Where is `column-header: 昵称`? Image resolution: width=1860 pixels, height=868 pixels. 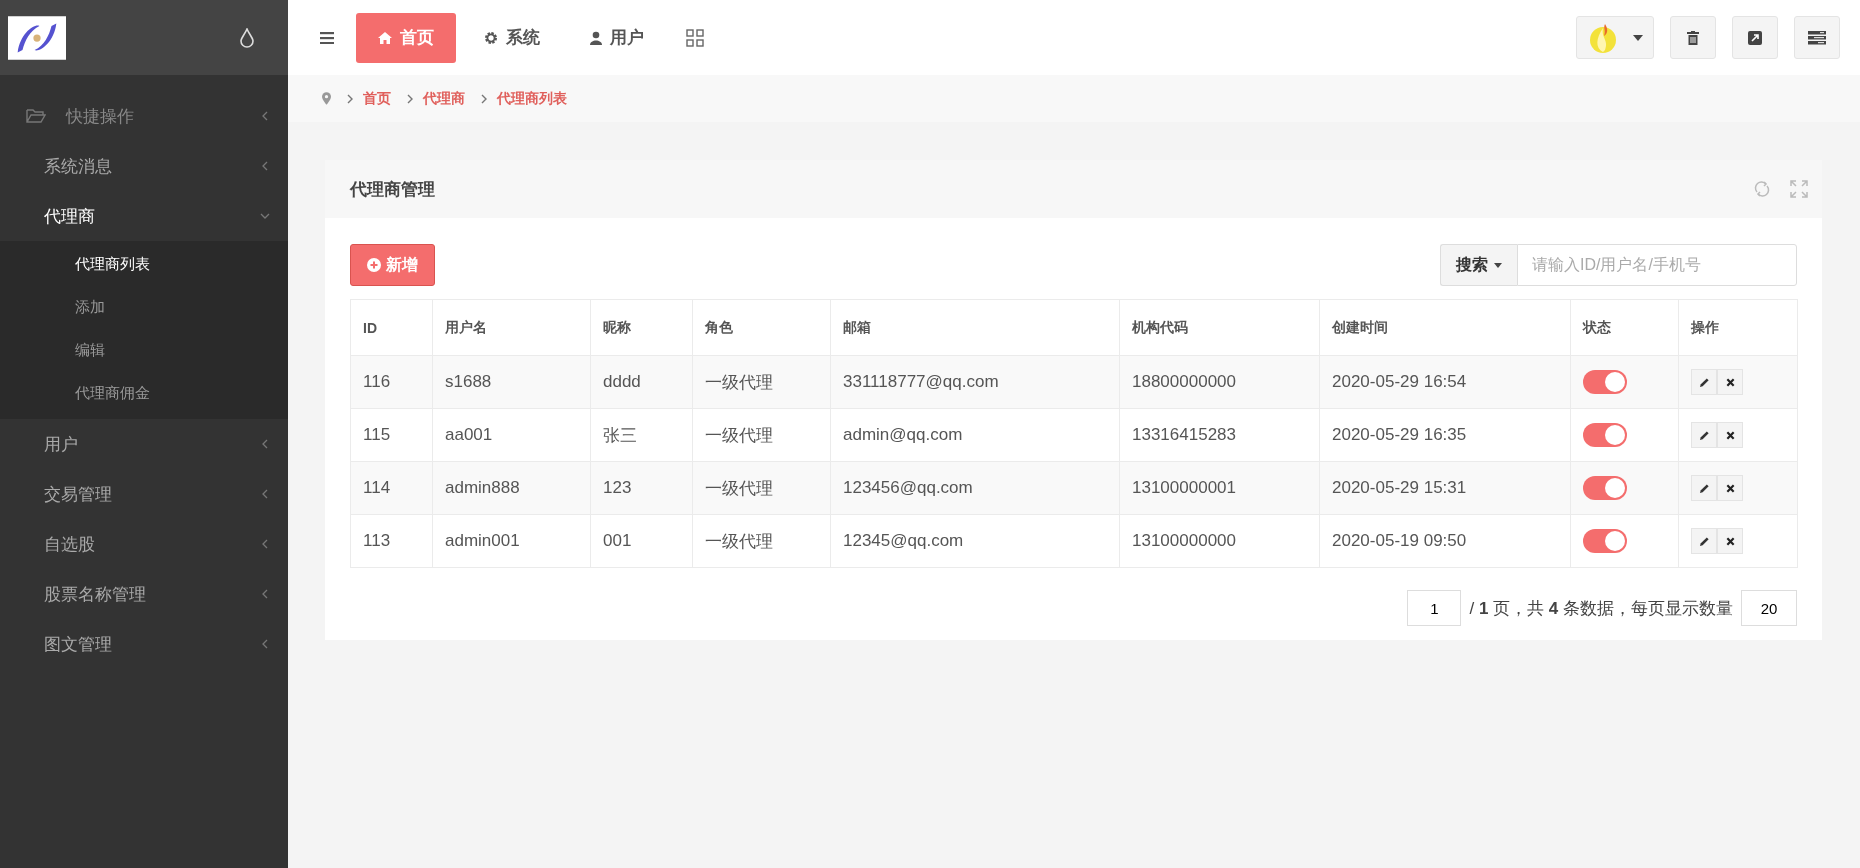 column-header: 昵称 is located at coordinates (641, 327).